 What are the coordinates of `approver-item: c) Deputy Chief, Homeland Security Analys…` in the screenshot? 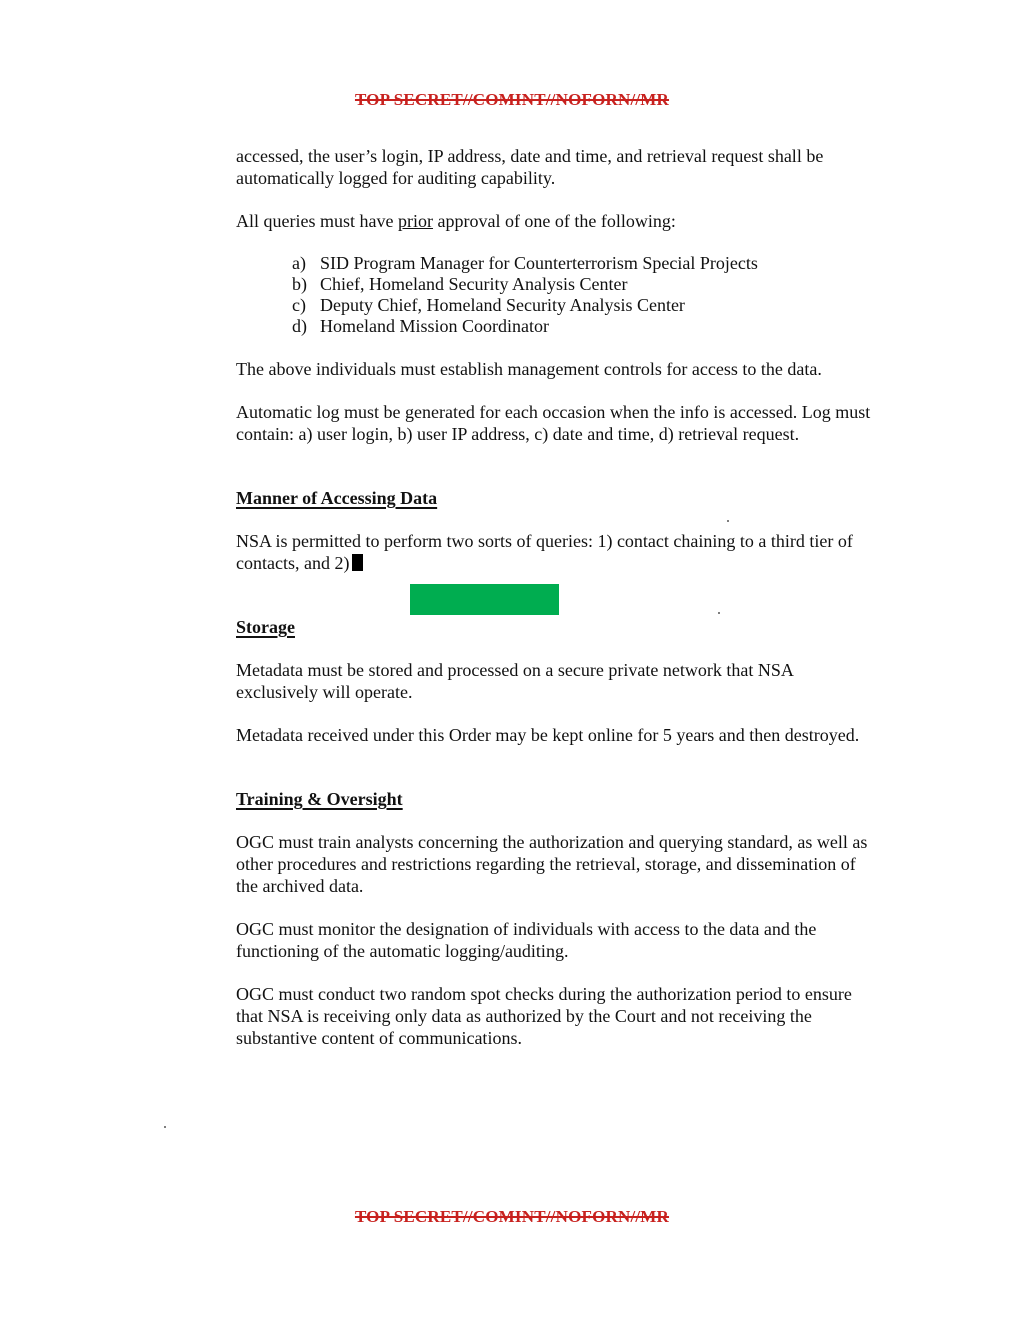 It's located at (556, 305).